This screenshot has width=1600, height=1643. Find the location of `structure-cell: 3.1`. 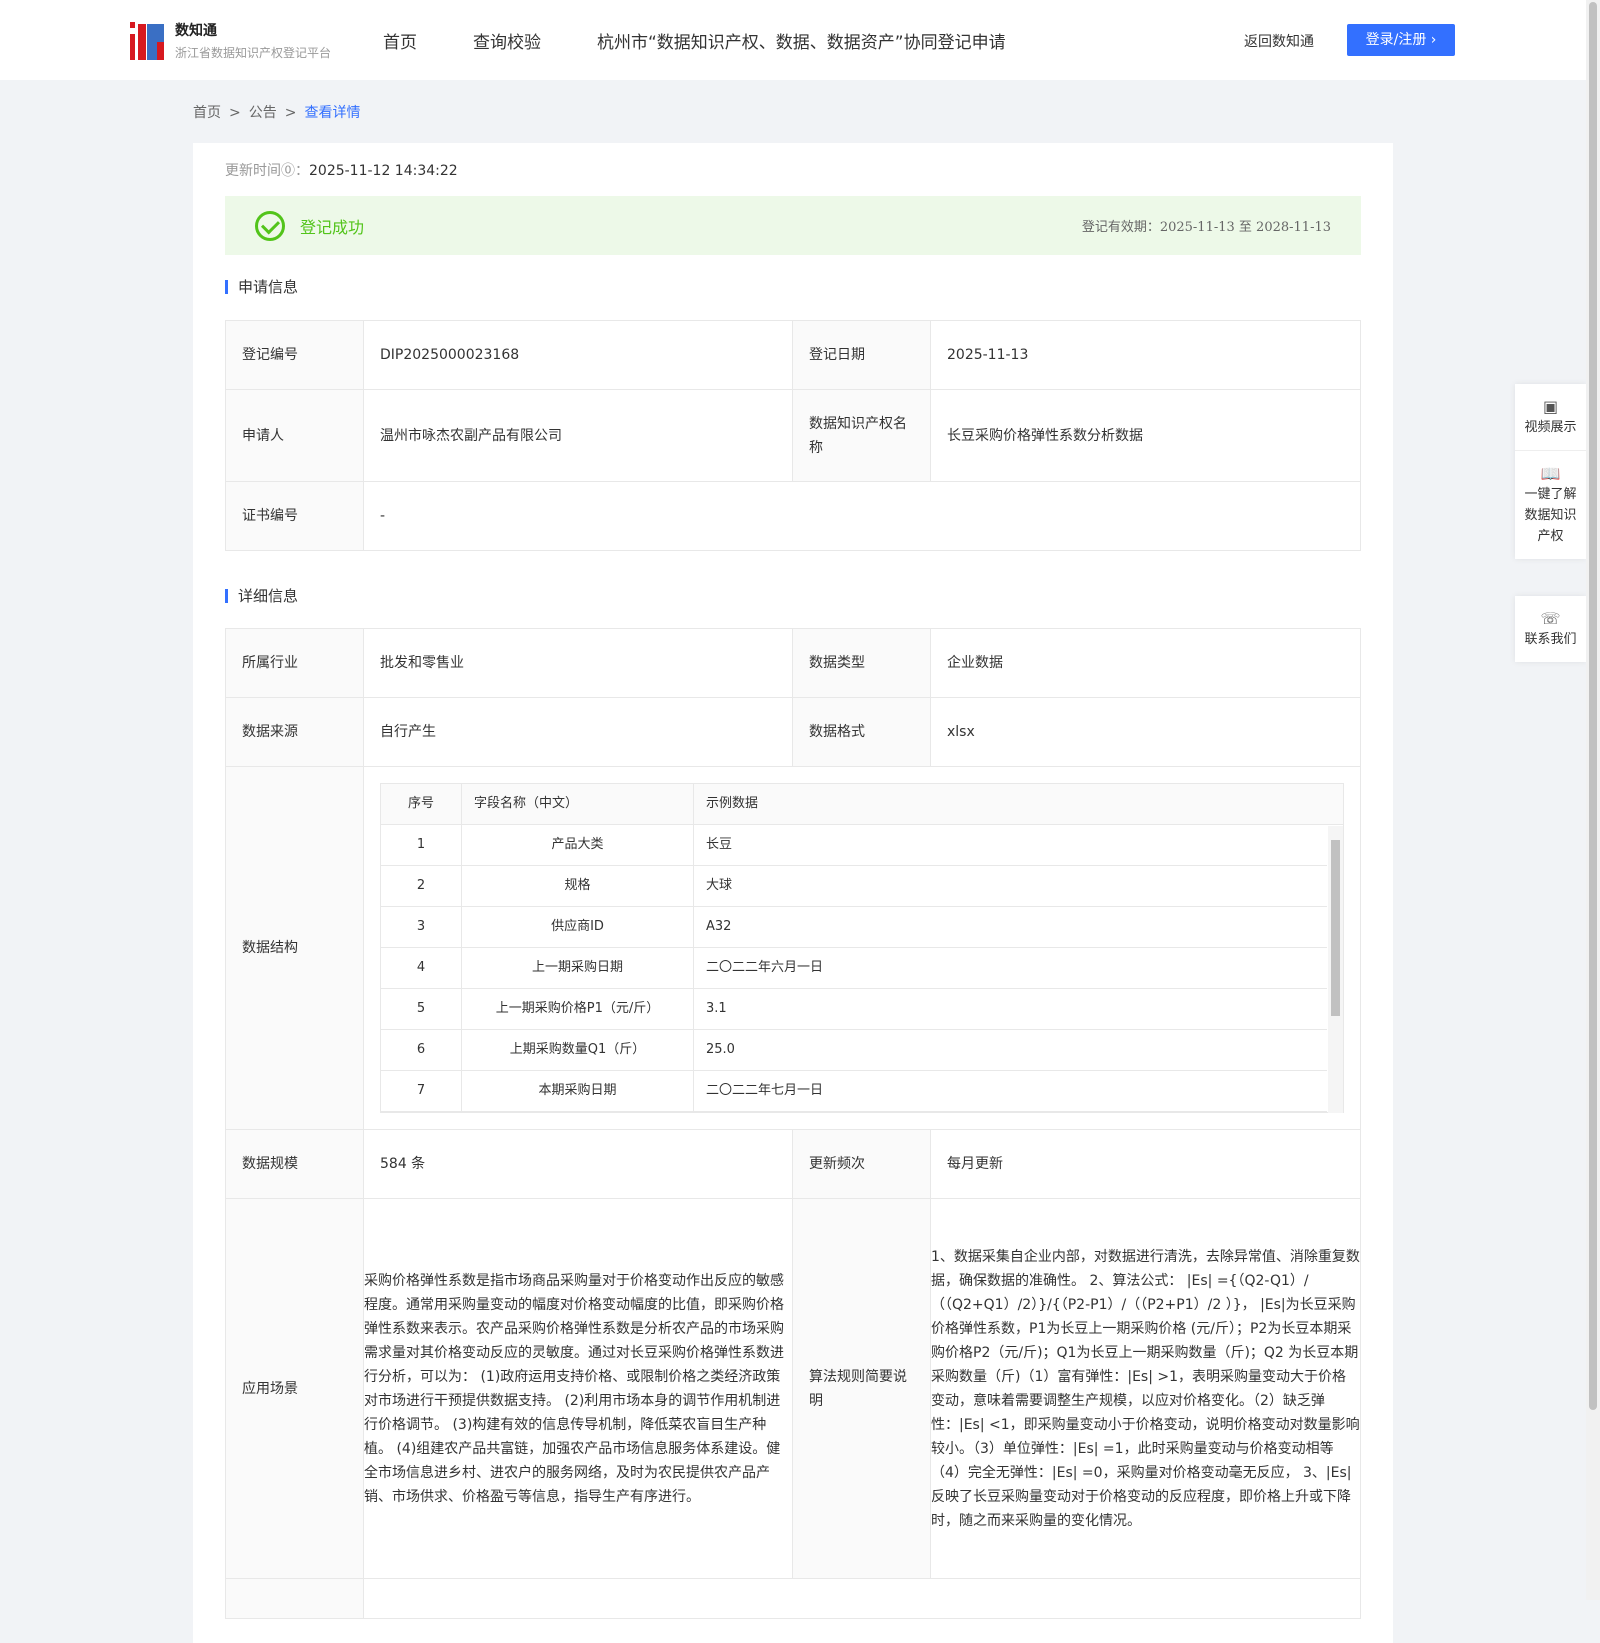

structure-cell: 3.1 is located at coordinates (716, 1008).